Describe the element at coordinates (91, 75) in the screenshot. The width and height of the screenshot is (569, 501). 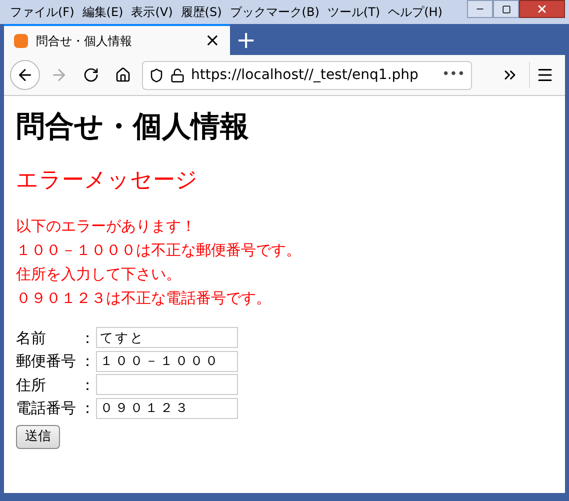
I see `reload-icon` at that location.